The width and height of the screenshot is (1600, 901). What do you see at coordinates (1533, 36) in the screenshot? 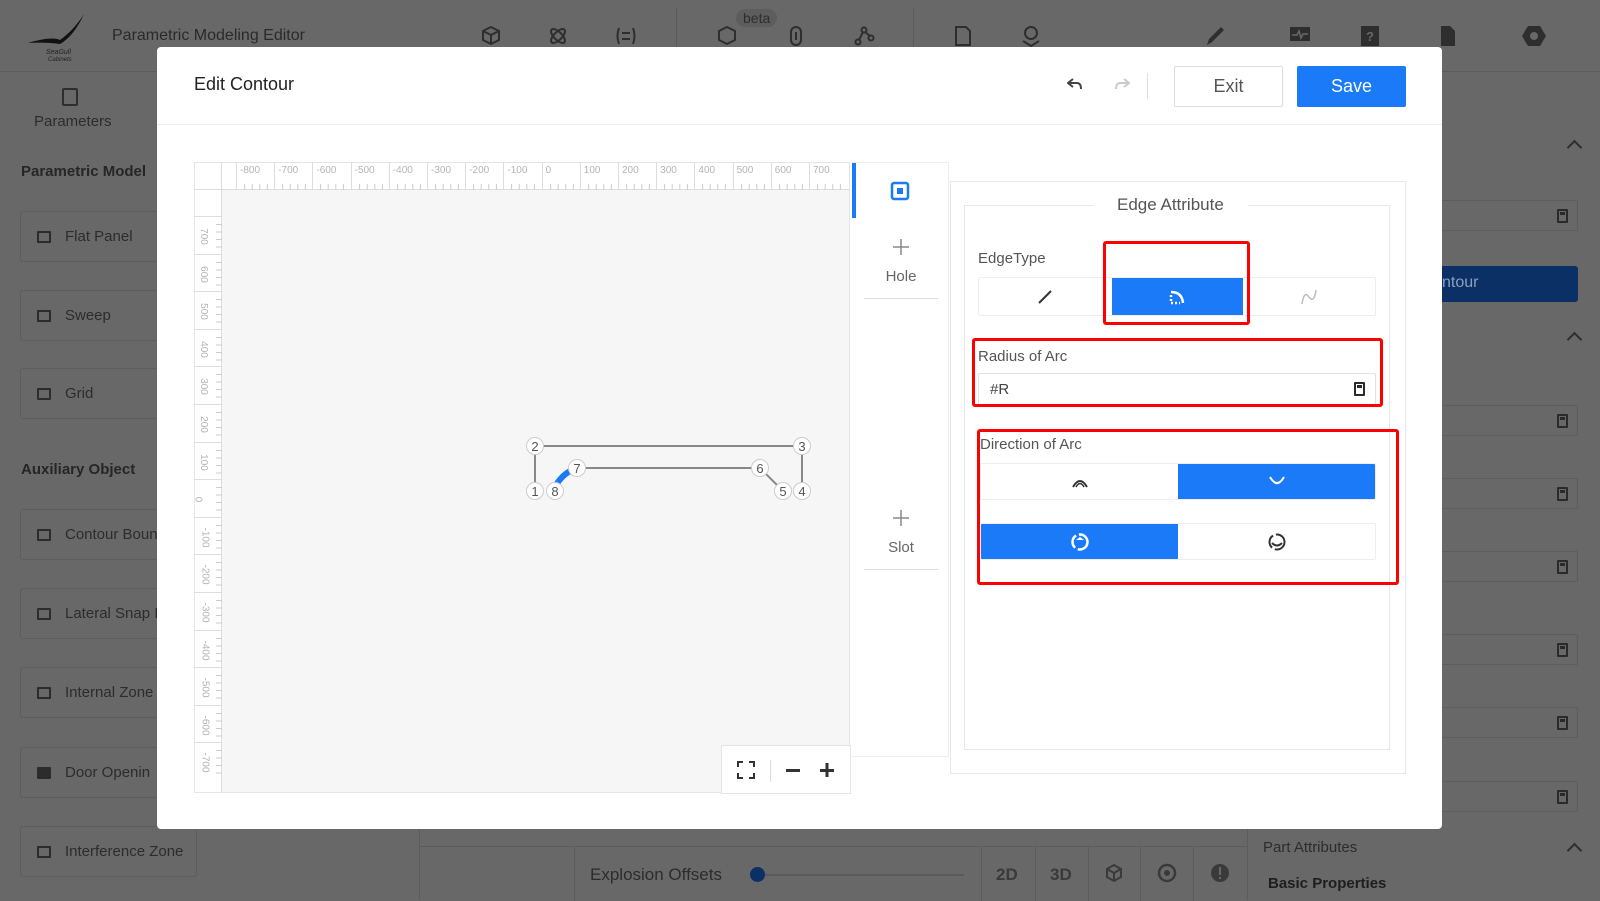
I see `settings-hex-icon` at bounding box center [1533, 36].